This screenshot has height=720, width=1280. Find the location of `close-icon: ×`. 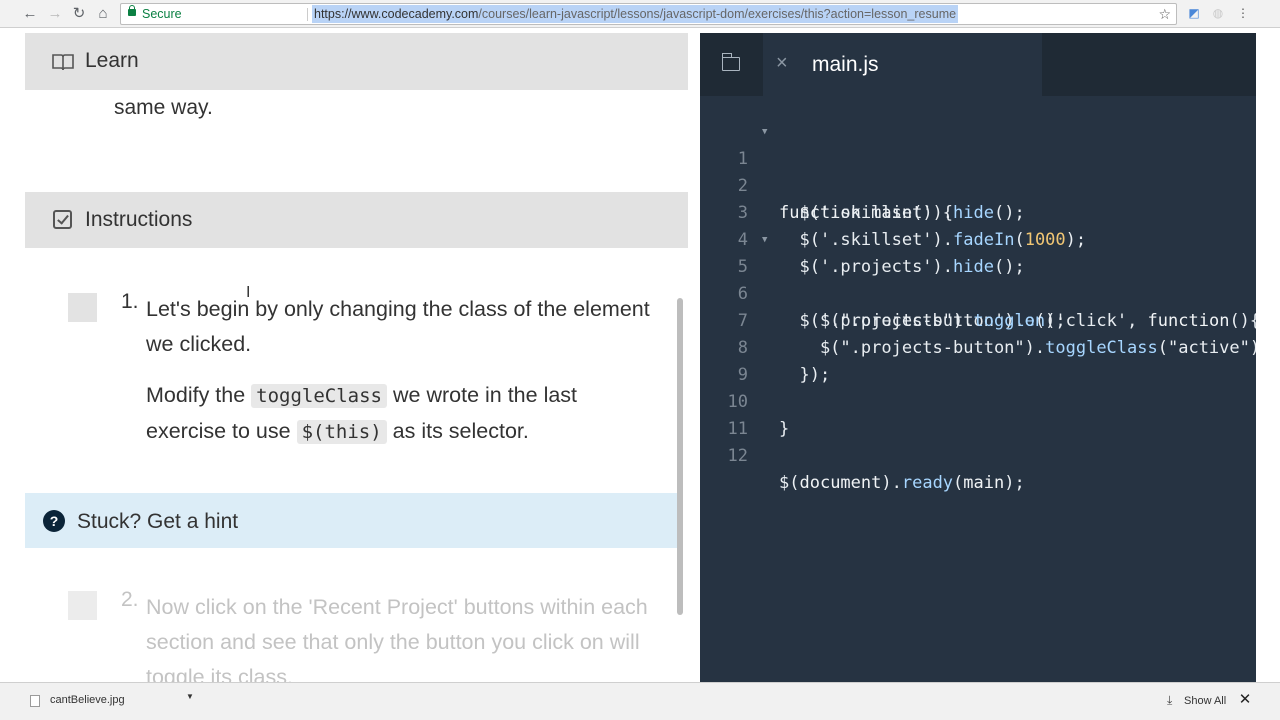

close-icon: × is located at coordinates (782, 63).